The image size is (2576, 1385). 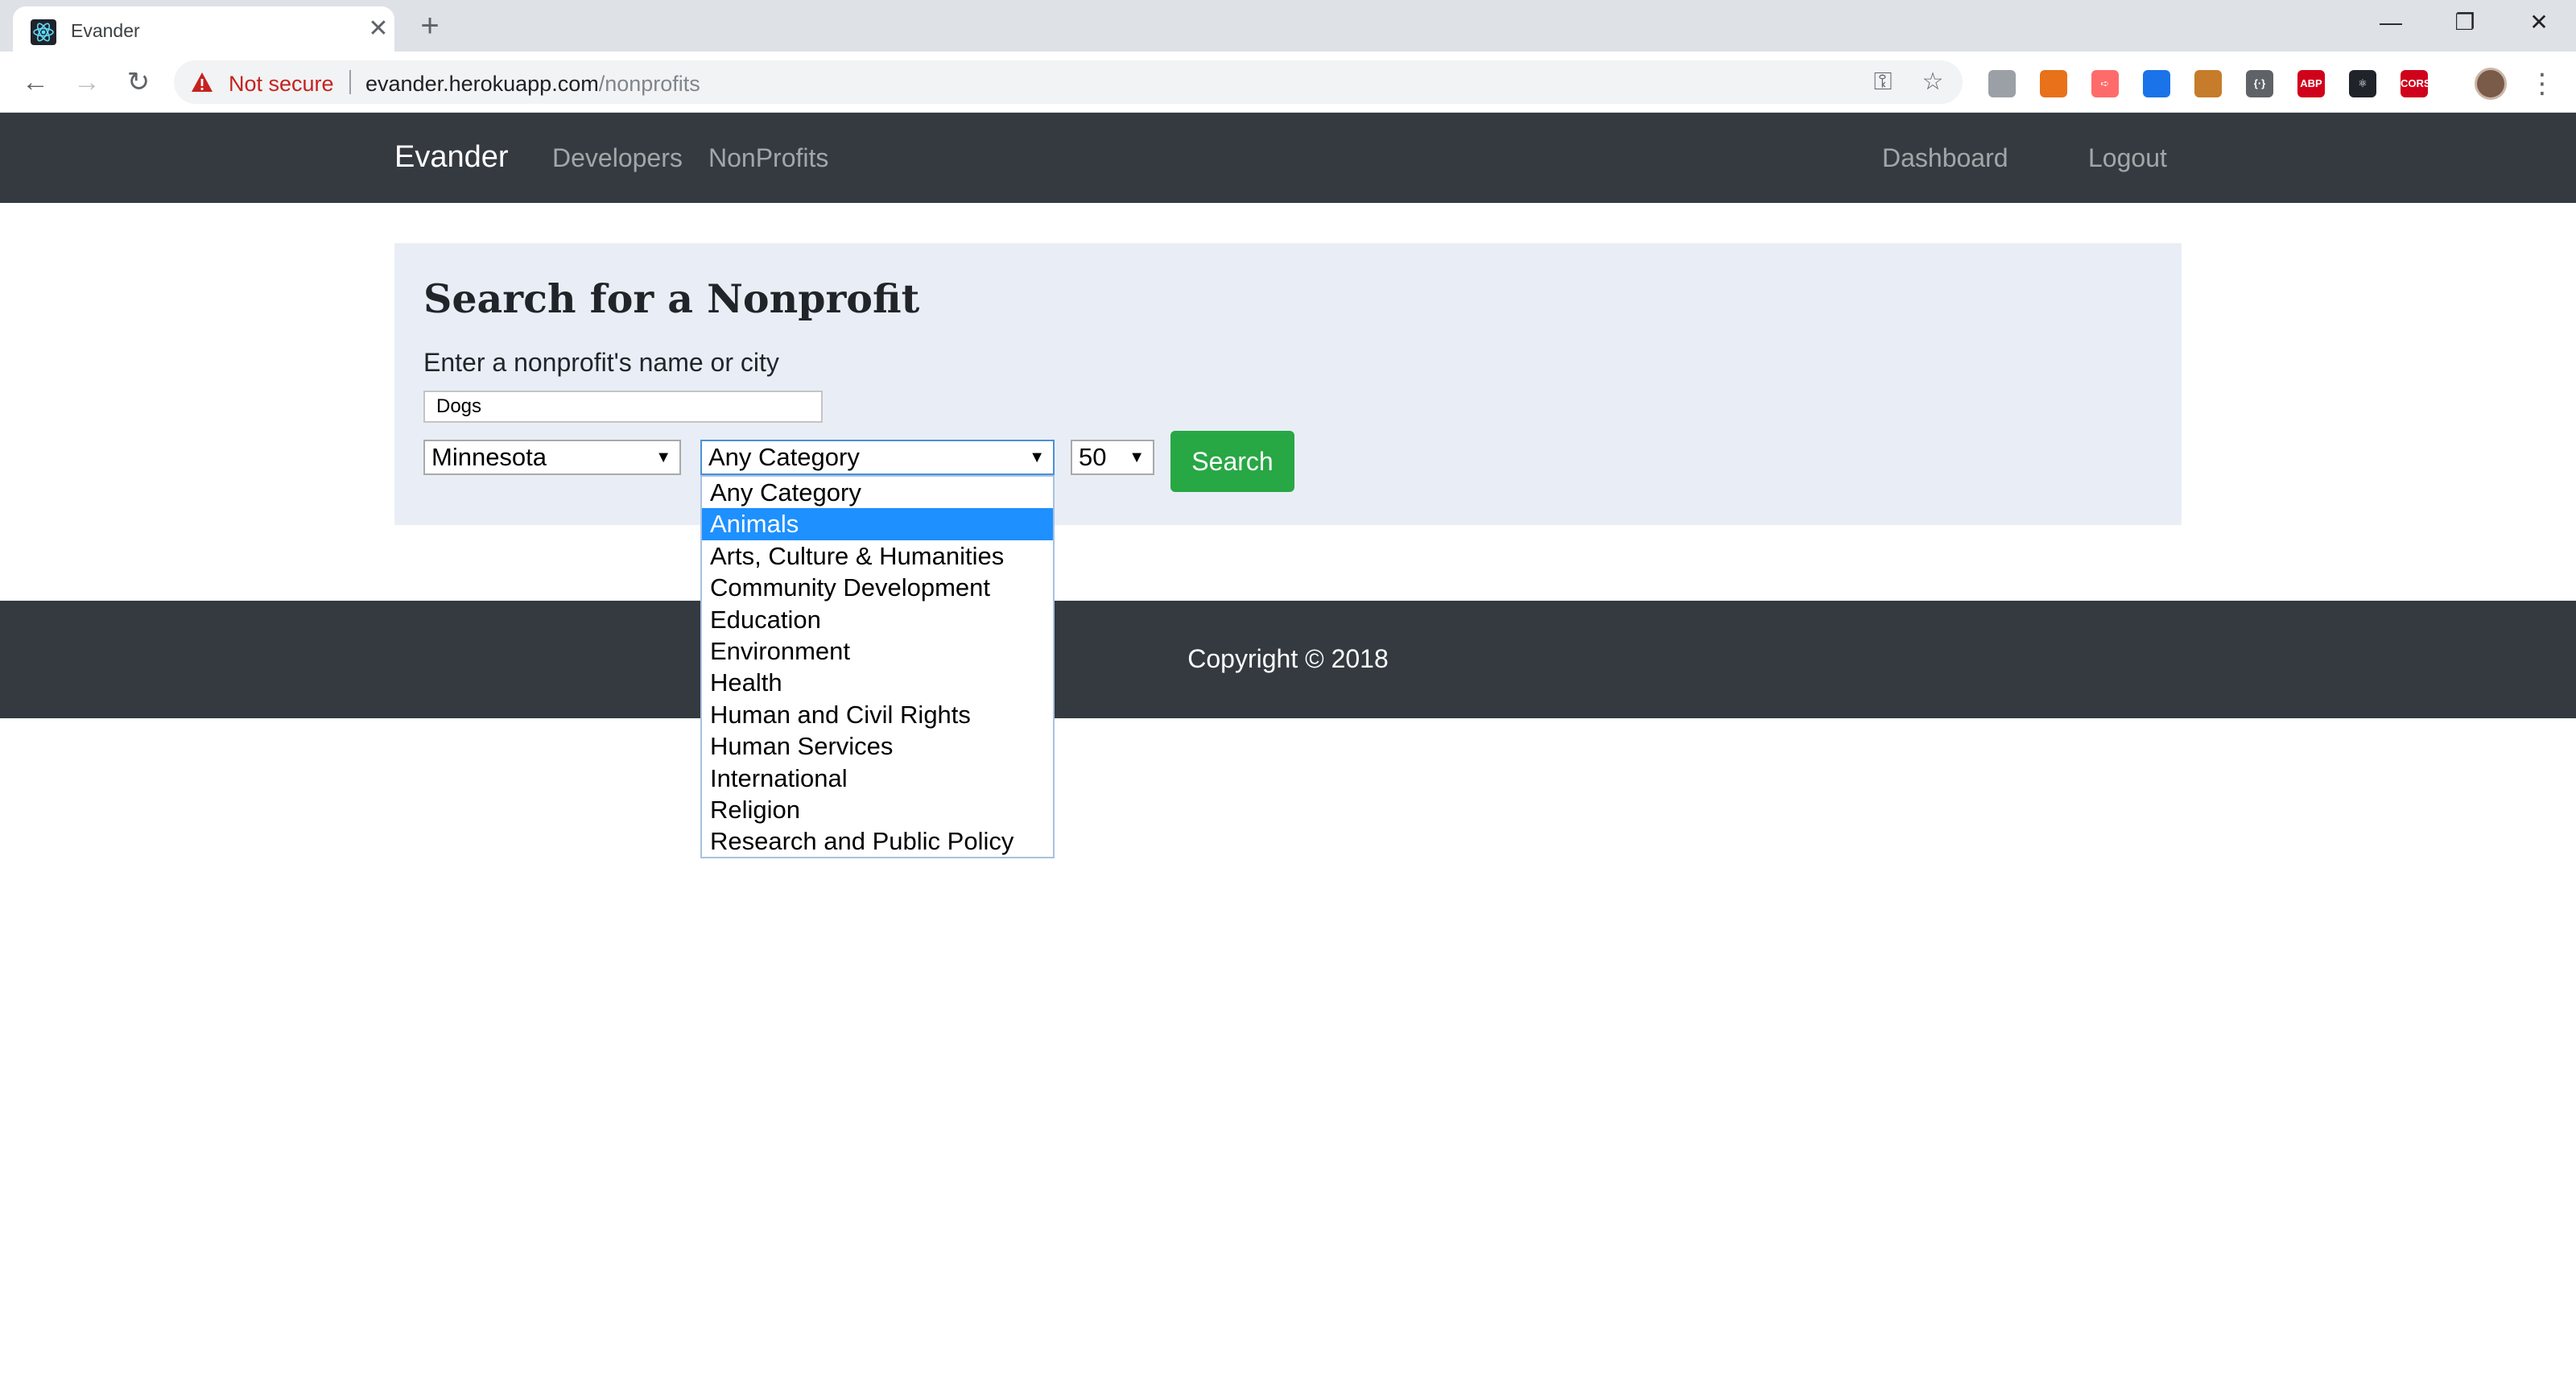 I want to click on category-select: Any Category ▼, so click(x=877, y=458).